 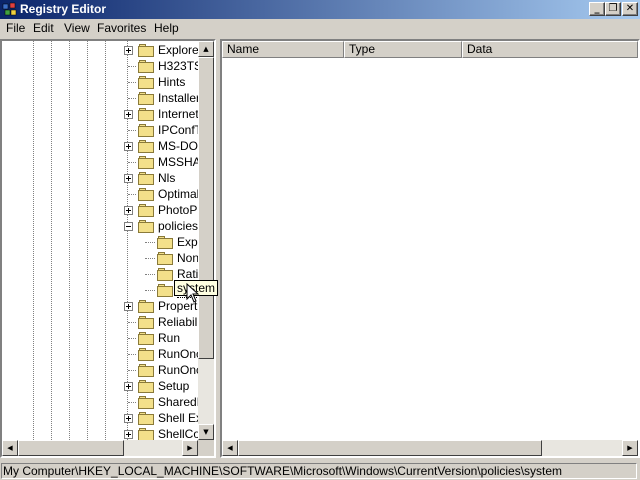 What do you see at coordinates (180, 130) in the screenshot?
I see `tree-item-label: IPConfT` at bounding box center [180, 130].